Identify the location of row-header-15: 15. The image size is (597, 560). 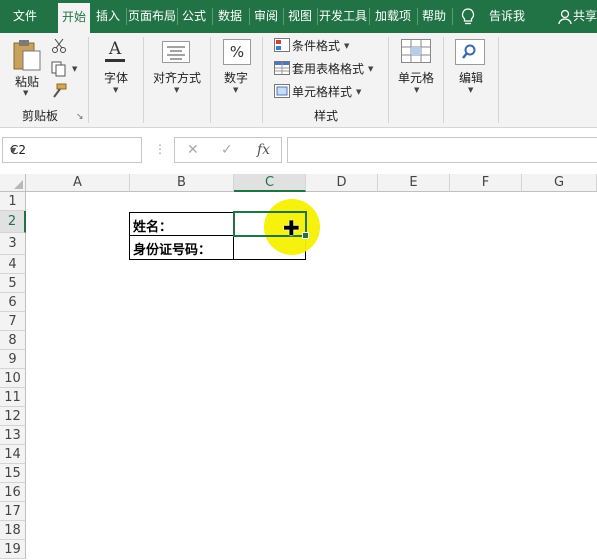
(13, 473).